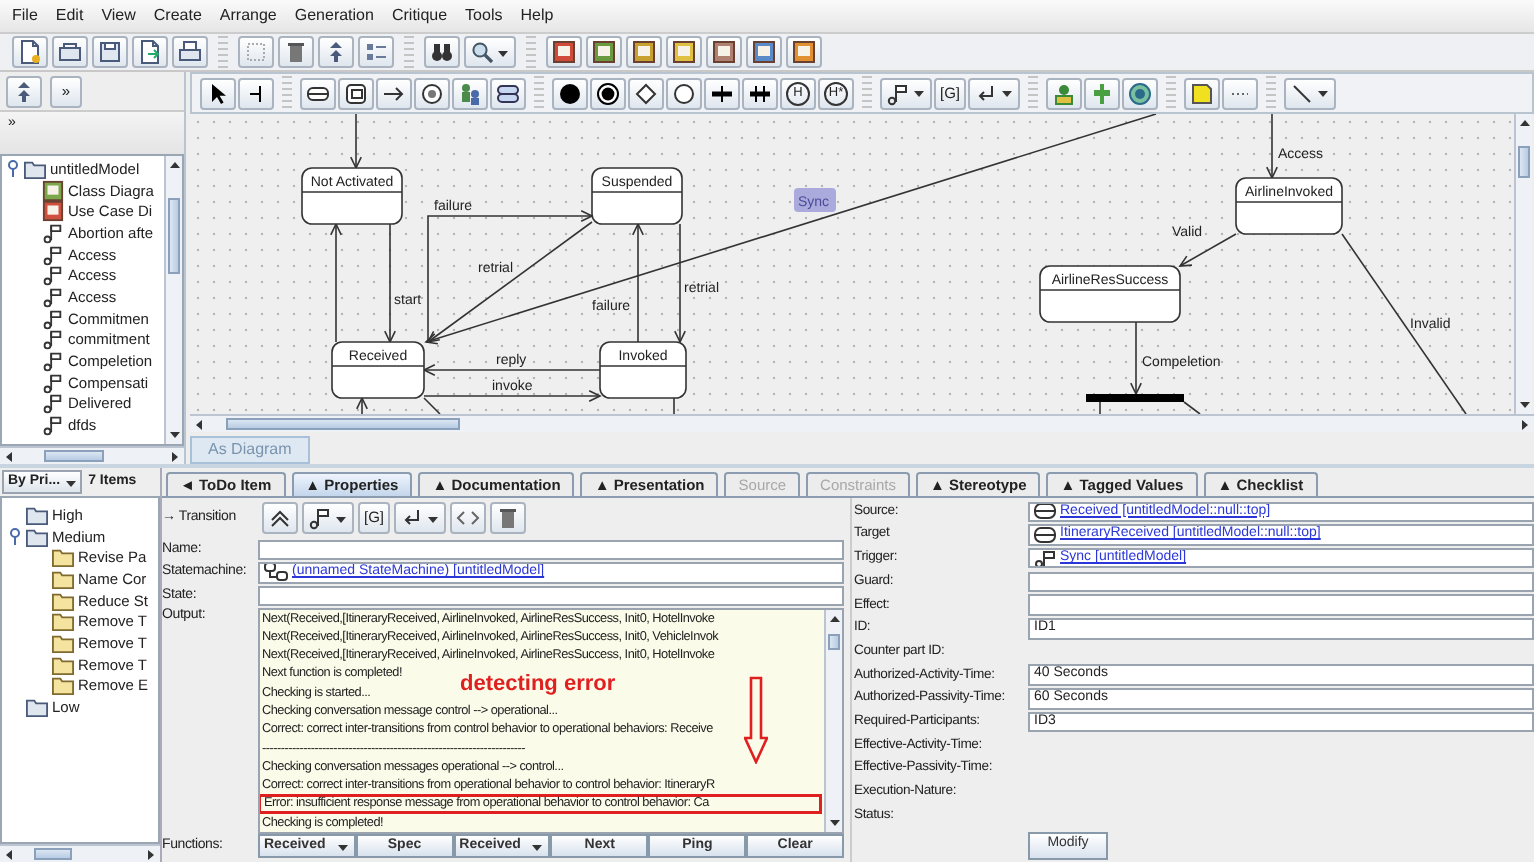 The height and width of the screenshot is (862, 1534). Describe the element at coordinates (722, 93) in the screenshot. I see `fork-tool-button` at that location.